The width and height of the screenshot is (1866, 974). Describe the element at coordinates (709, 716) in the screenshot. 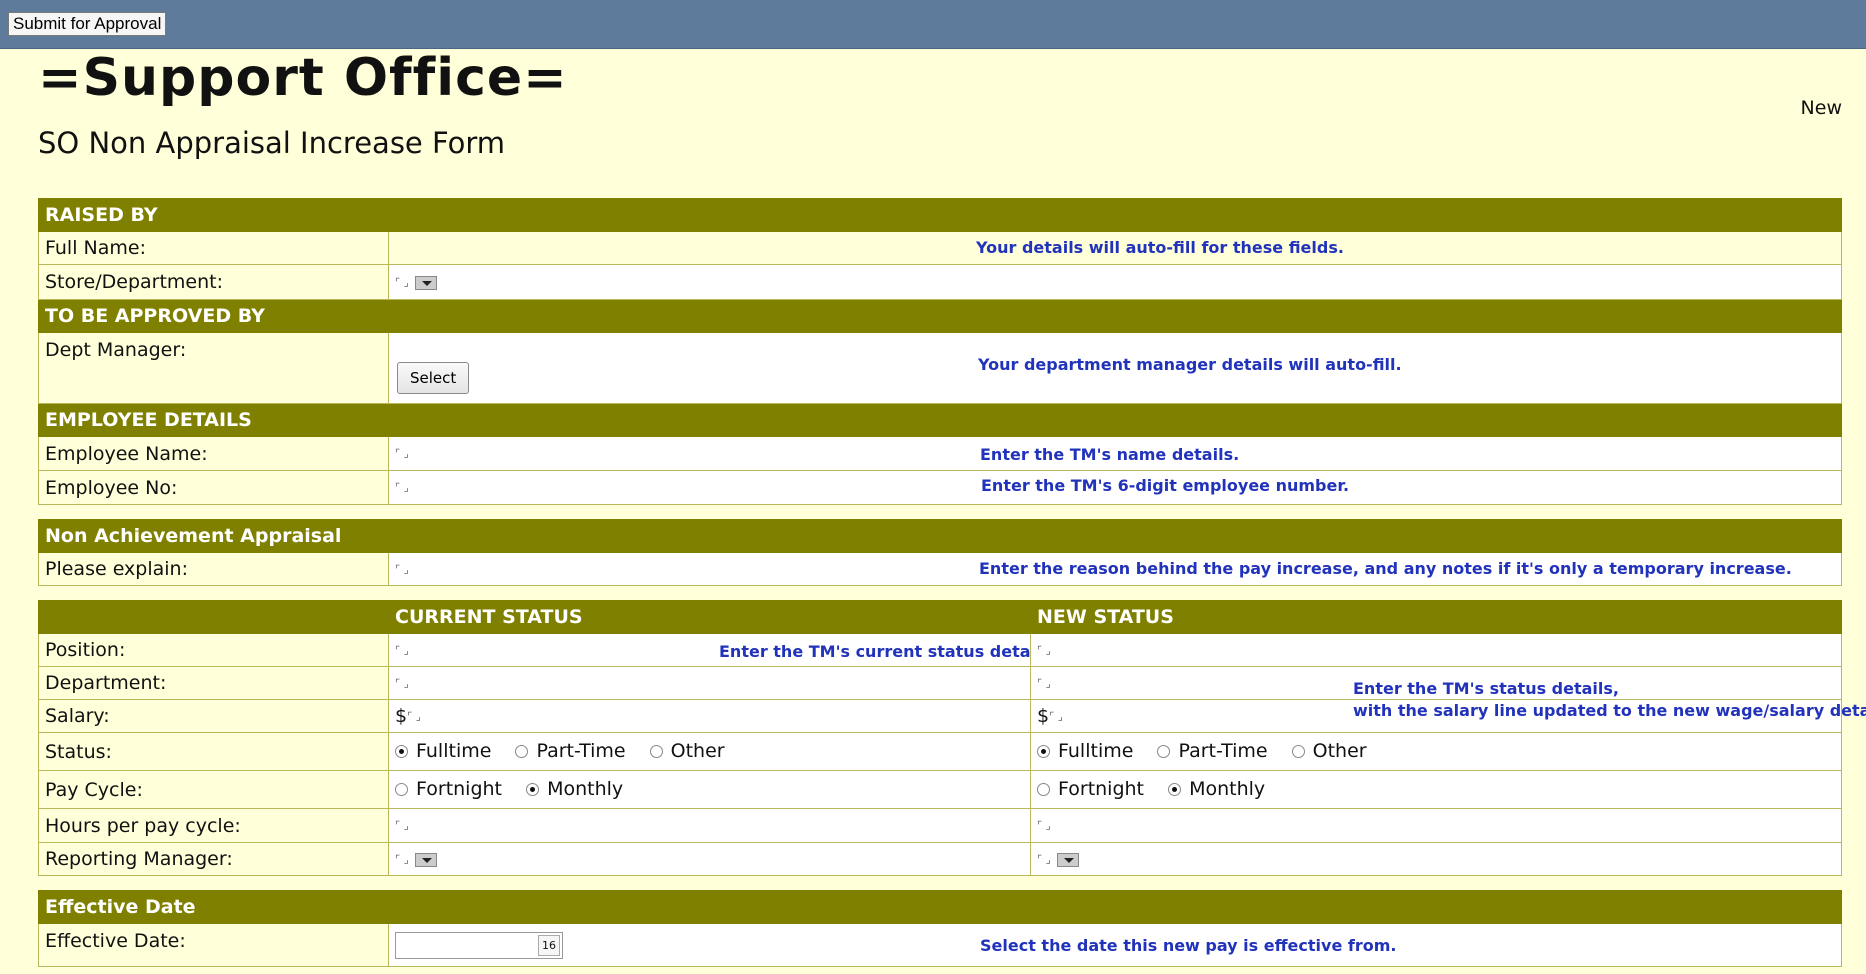

I see `current-salary-field: $⌜ ⌟` at that location.